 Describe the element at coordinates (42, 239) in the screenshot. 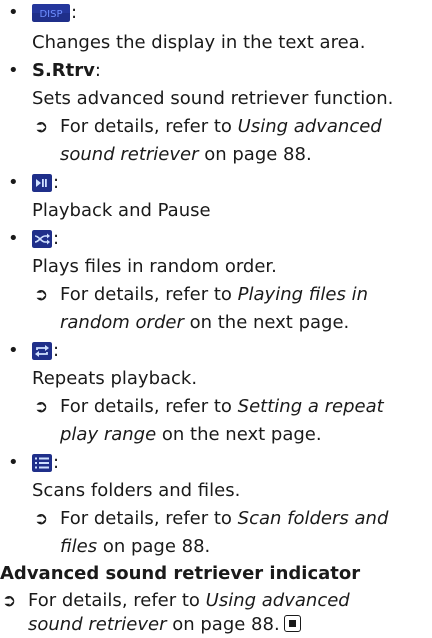

I see `random-button-icon` at that location.